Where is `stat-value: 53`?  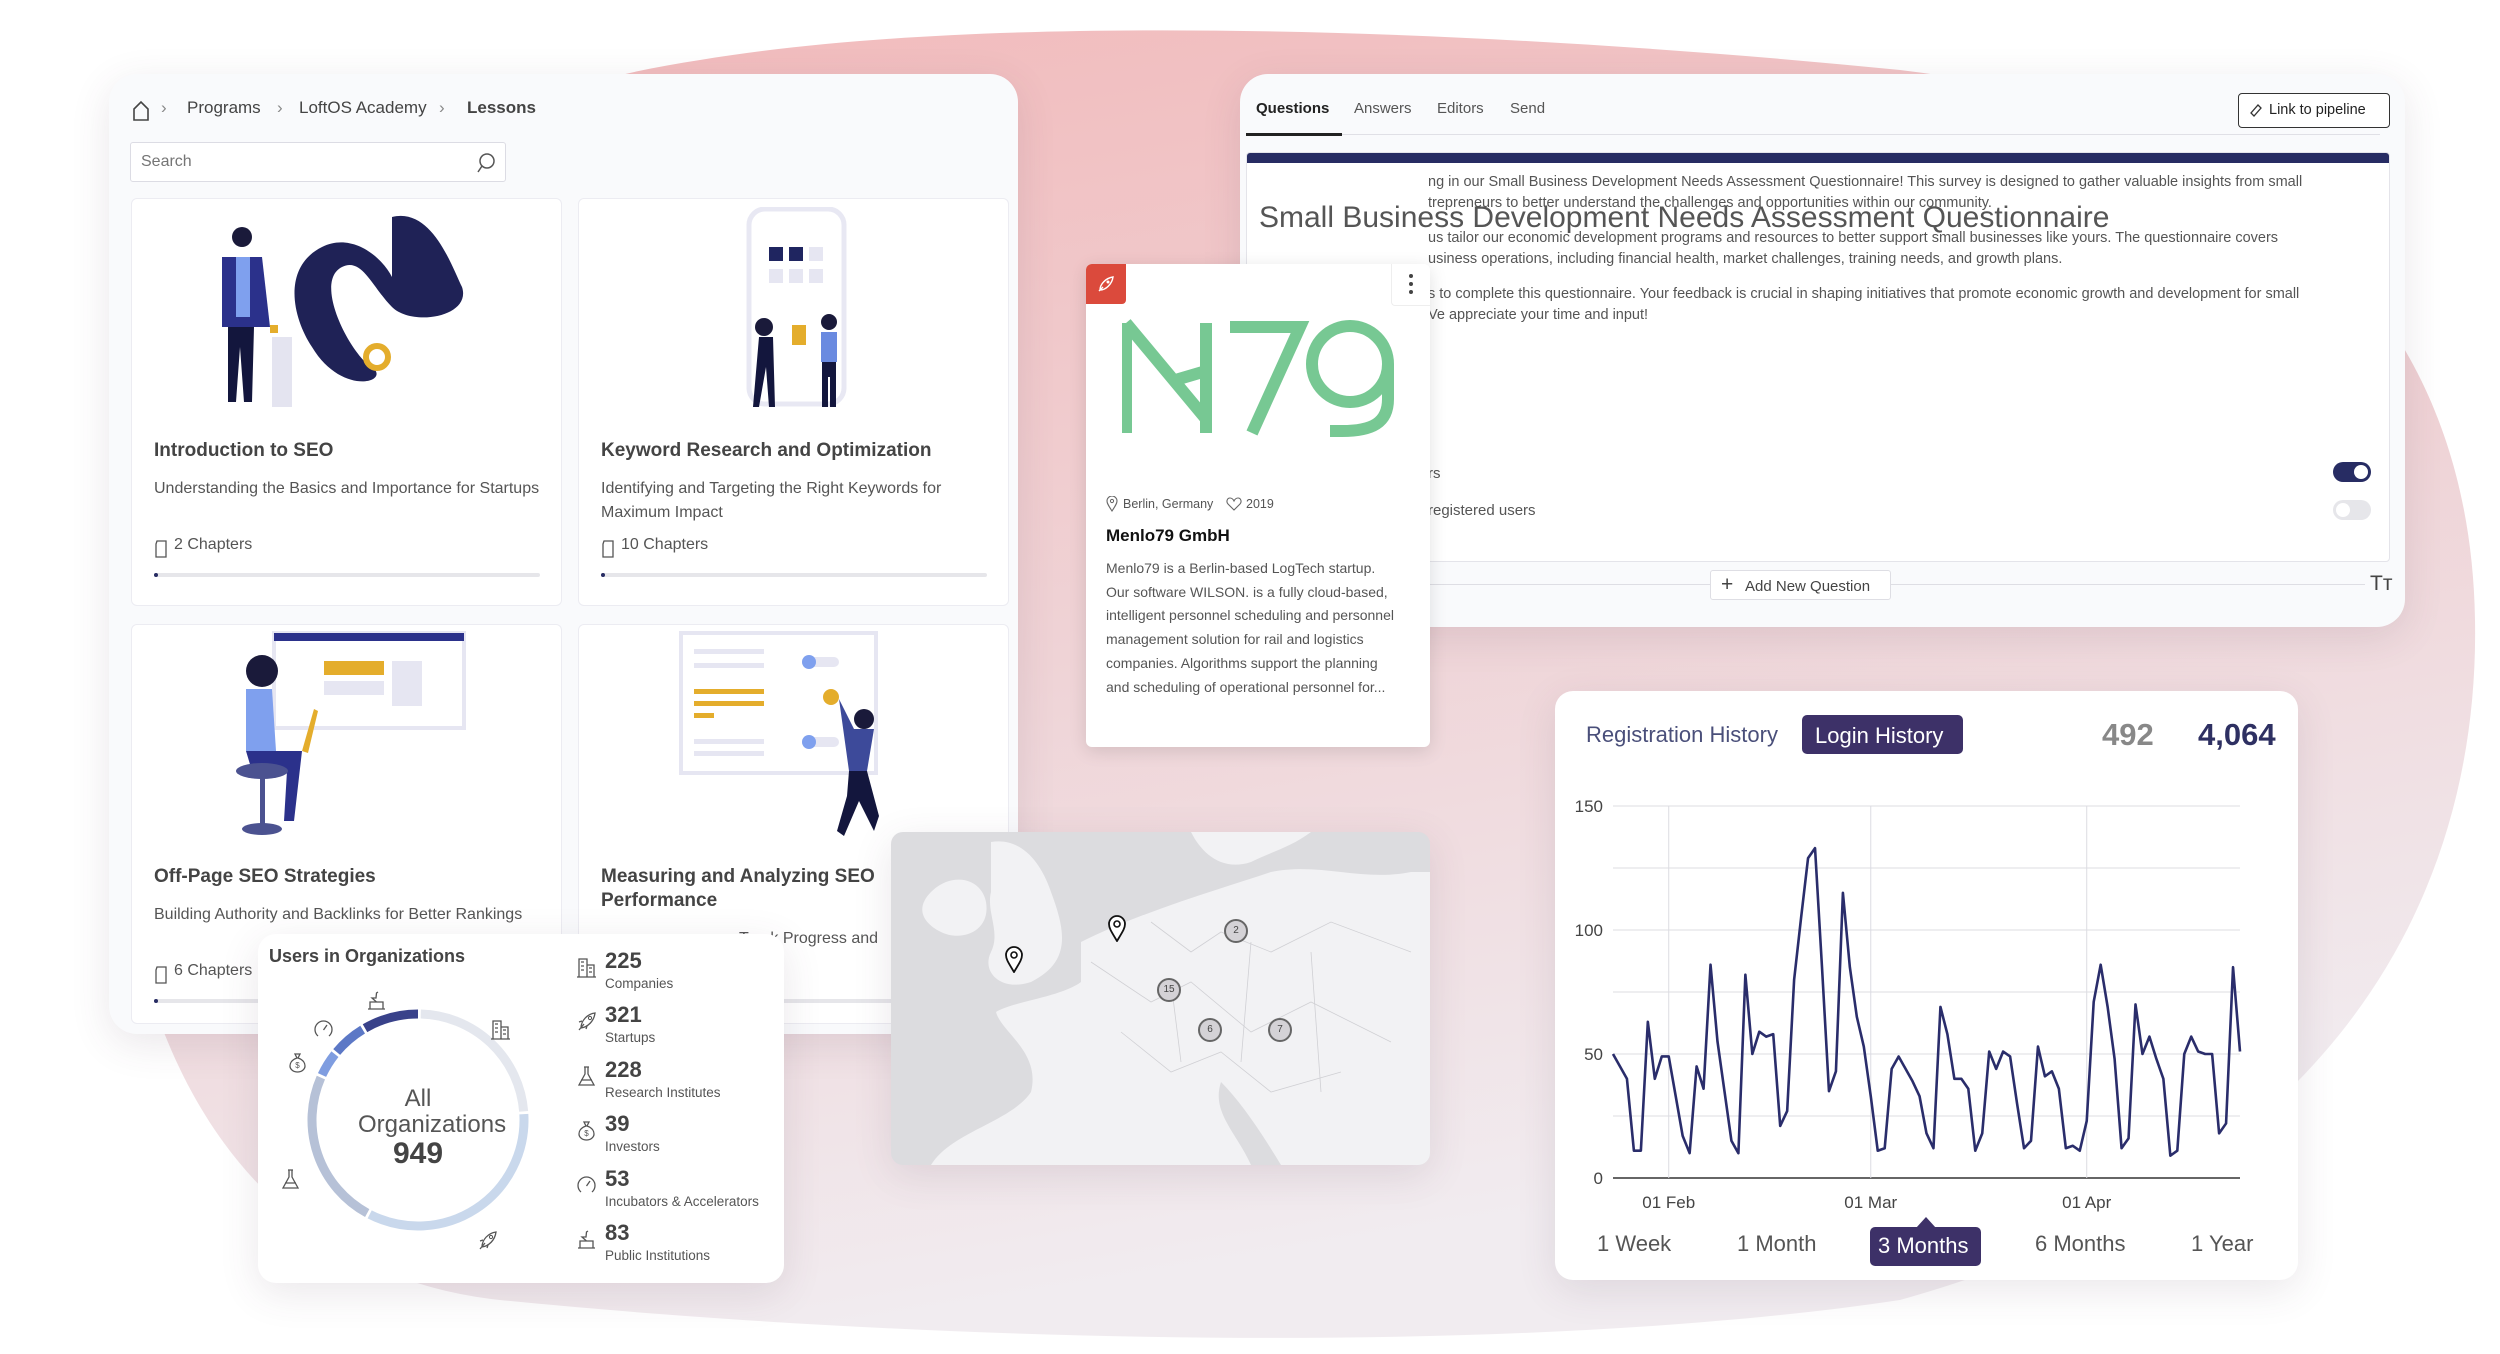
stat-value: 53 is located at coordinates (617, 1178).